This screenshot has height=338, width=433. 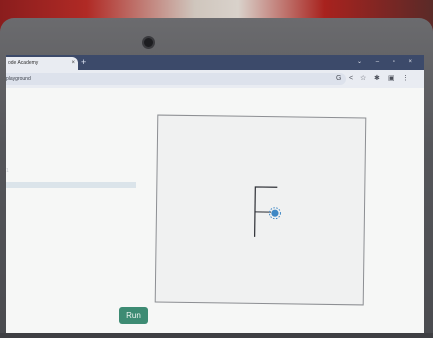 What do you see at coordinates (216, 335) in the screenshot?
I see `laptop-lower-edge` at bounding box center [216, 335].